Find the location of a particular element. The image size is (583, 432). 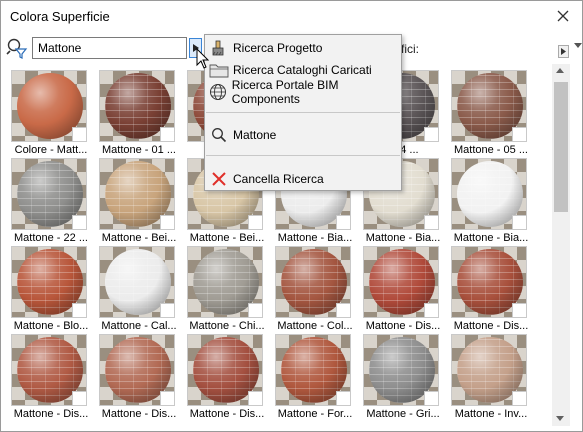

folder-icon is located at coordinates (219, 70).